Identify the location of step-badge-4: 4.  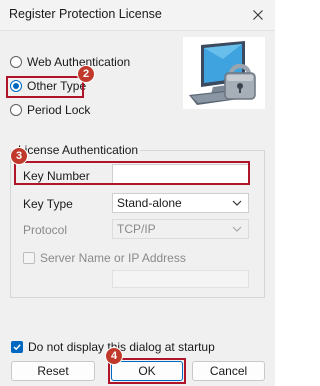
(114, 356).